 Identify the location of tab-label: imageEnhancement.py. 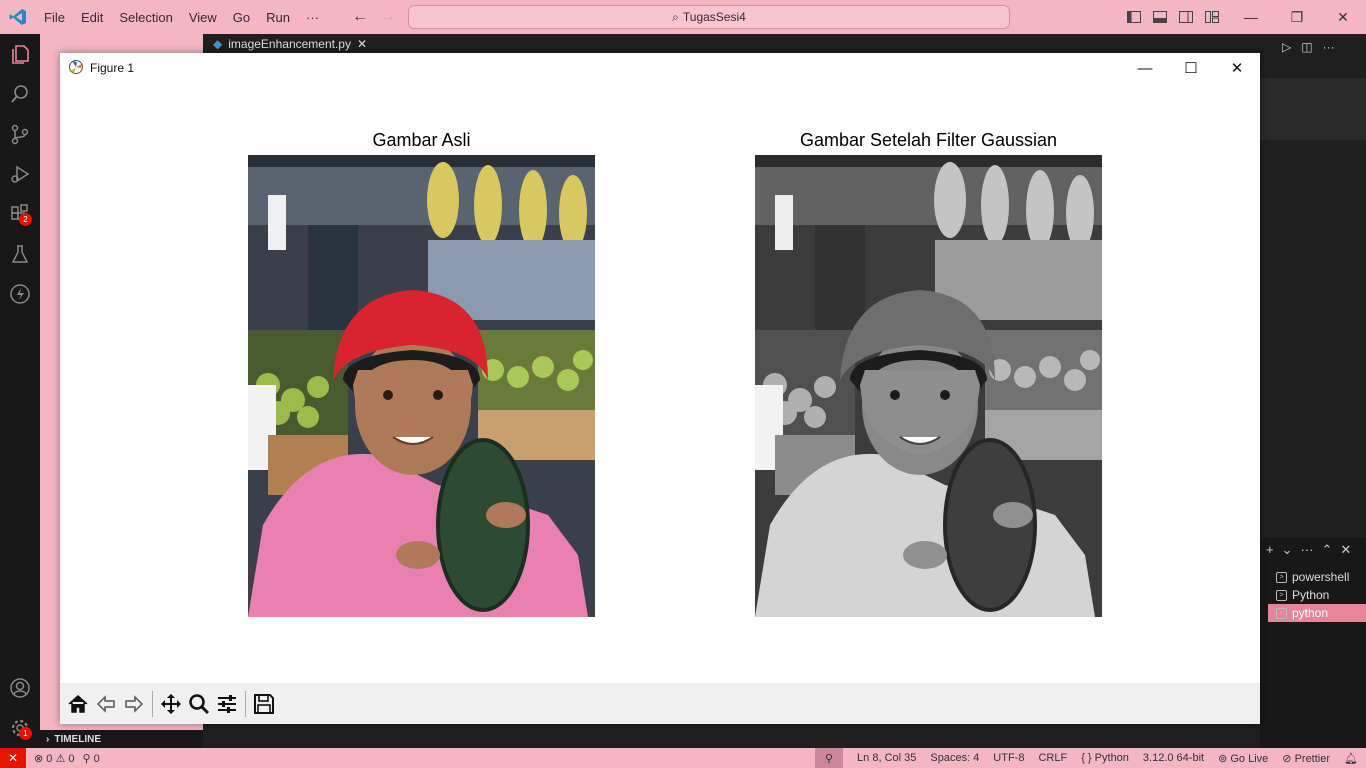
(289, 44).